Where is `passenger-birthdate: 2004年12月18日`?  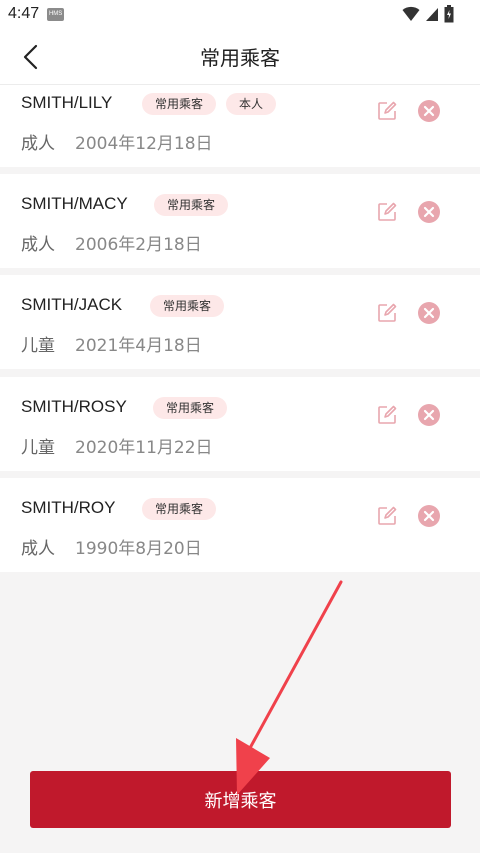 passenger-birthdate: 2004年12月18日 is located at coordinates (144, 144).